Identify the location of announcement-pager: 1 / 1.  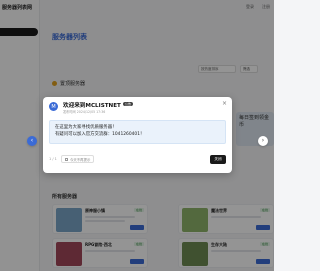
(53, 159).